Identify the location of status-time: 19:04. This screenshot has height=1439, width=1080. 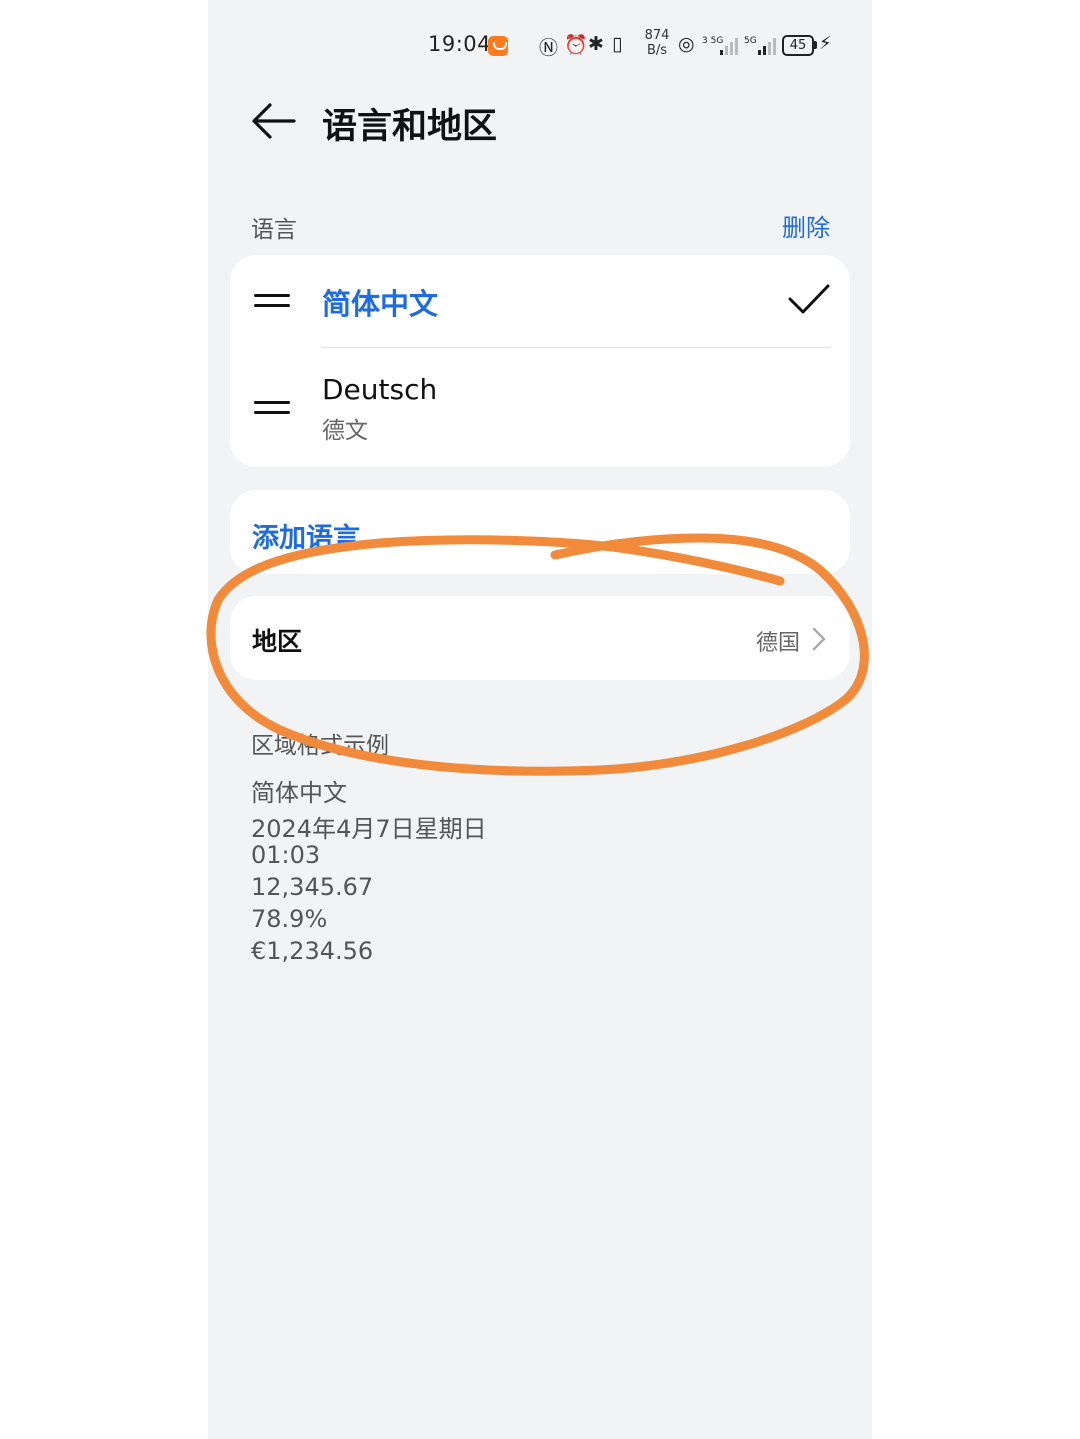
(460, 44).